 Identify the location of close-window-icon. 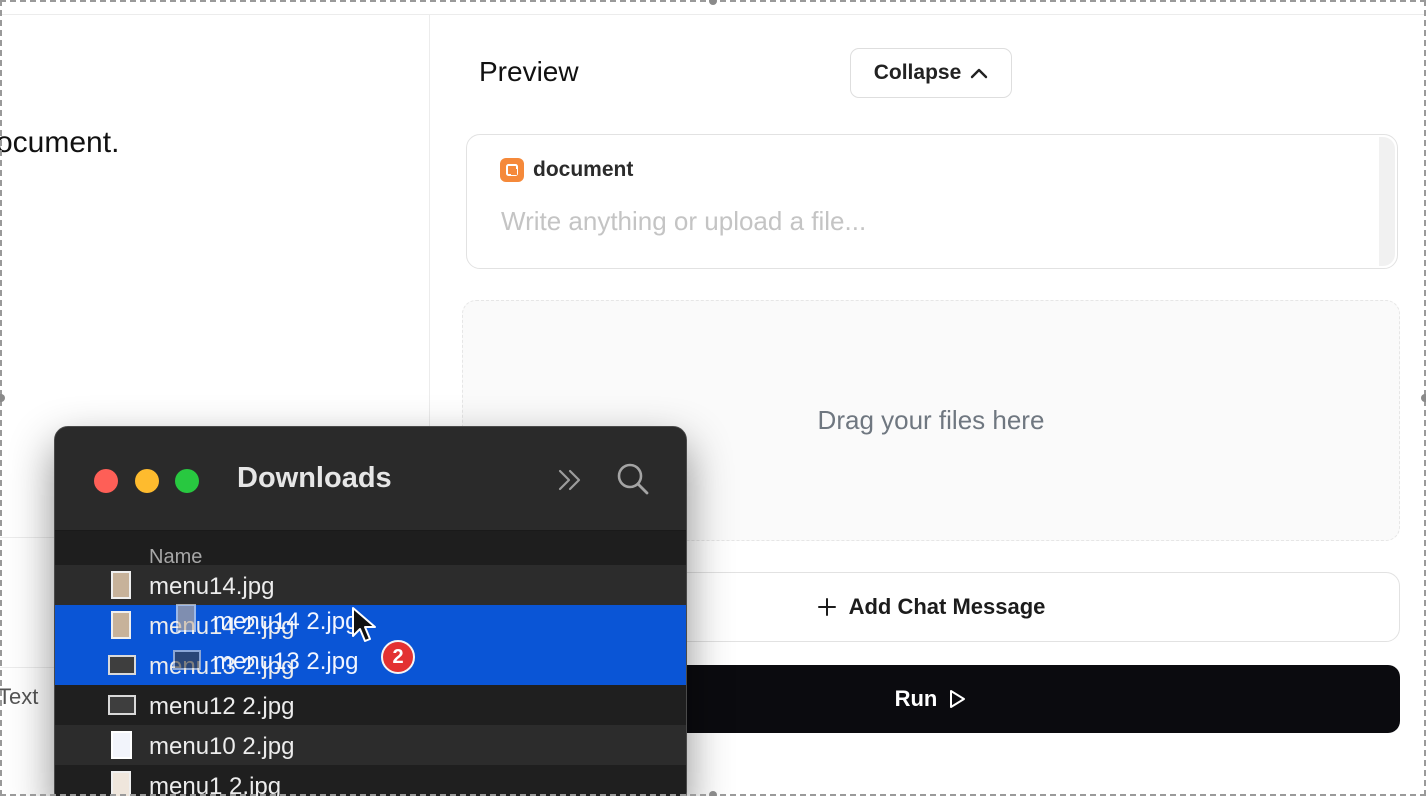
(106, 481).